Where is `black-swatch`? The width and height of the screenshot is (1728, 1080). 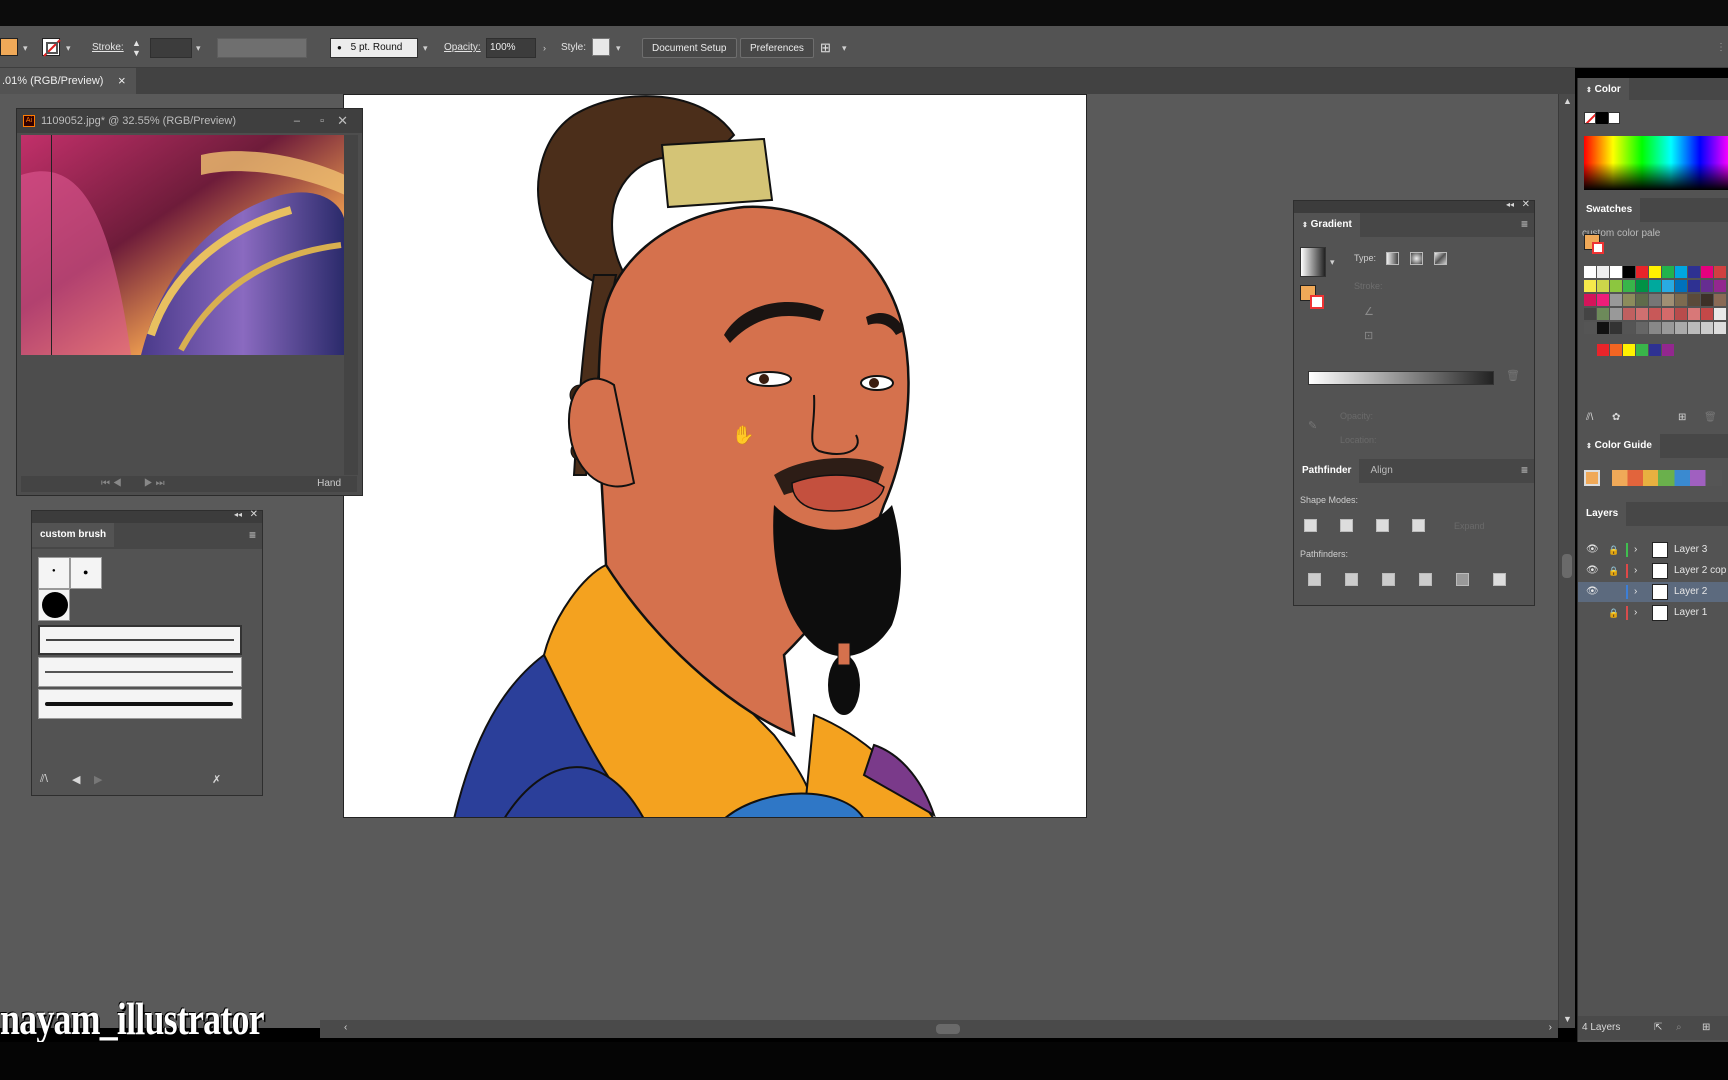 black-swatch is located at coordinates (1602, 118).